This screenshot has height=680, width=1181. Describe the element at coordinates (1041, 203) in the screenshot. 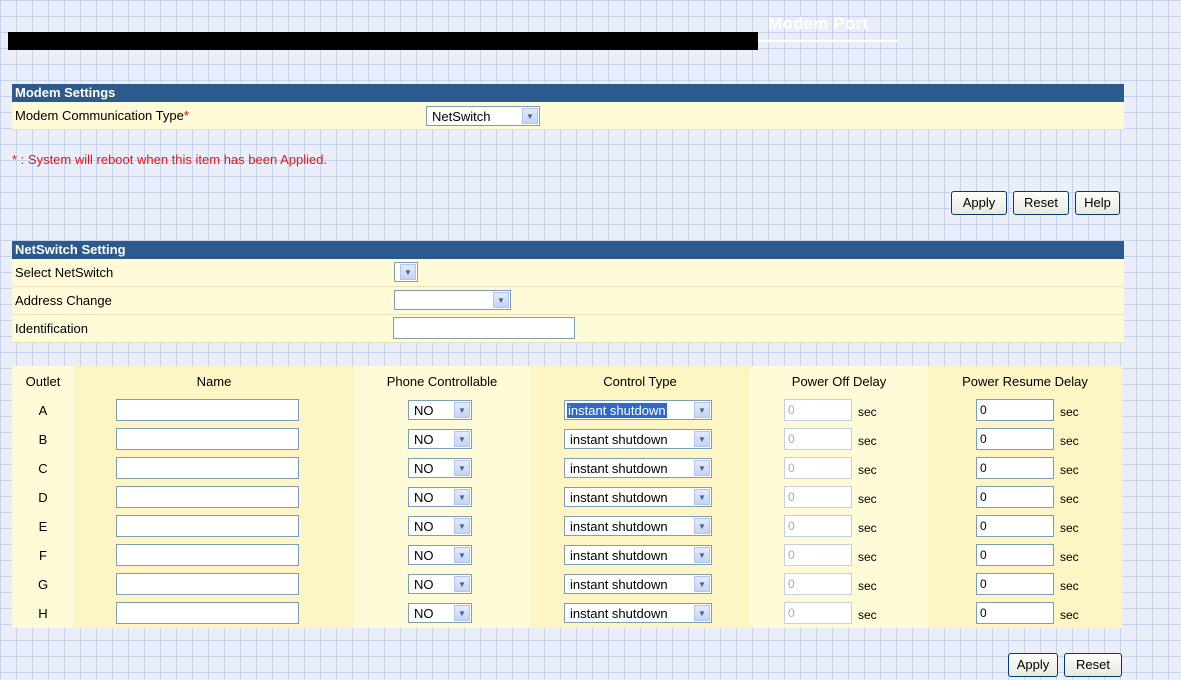

I see `reset-button: Reset` at that location.